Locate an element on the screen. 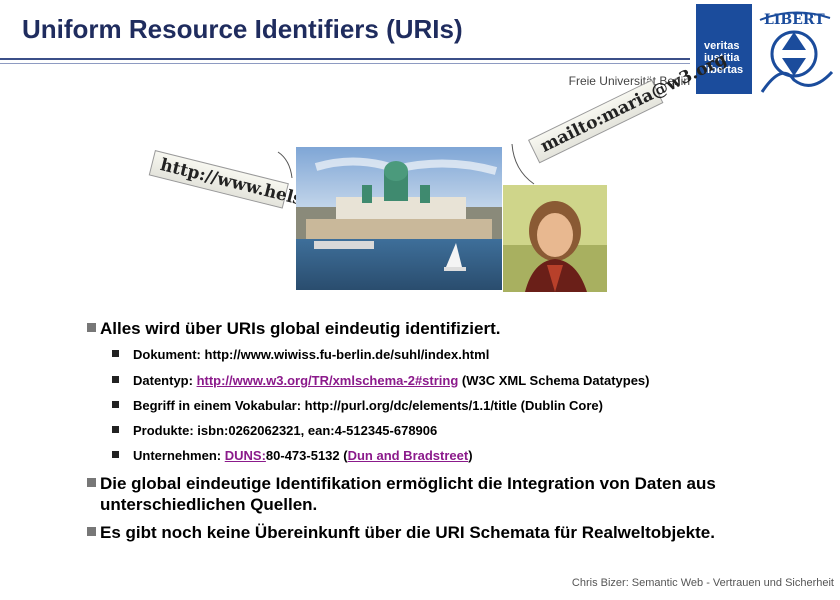 This screenshot has height=600, width=840. tag-string-right is located at coordinates (523, 164).